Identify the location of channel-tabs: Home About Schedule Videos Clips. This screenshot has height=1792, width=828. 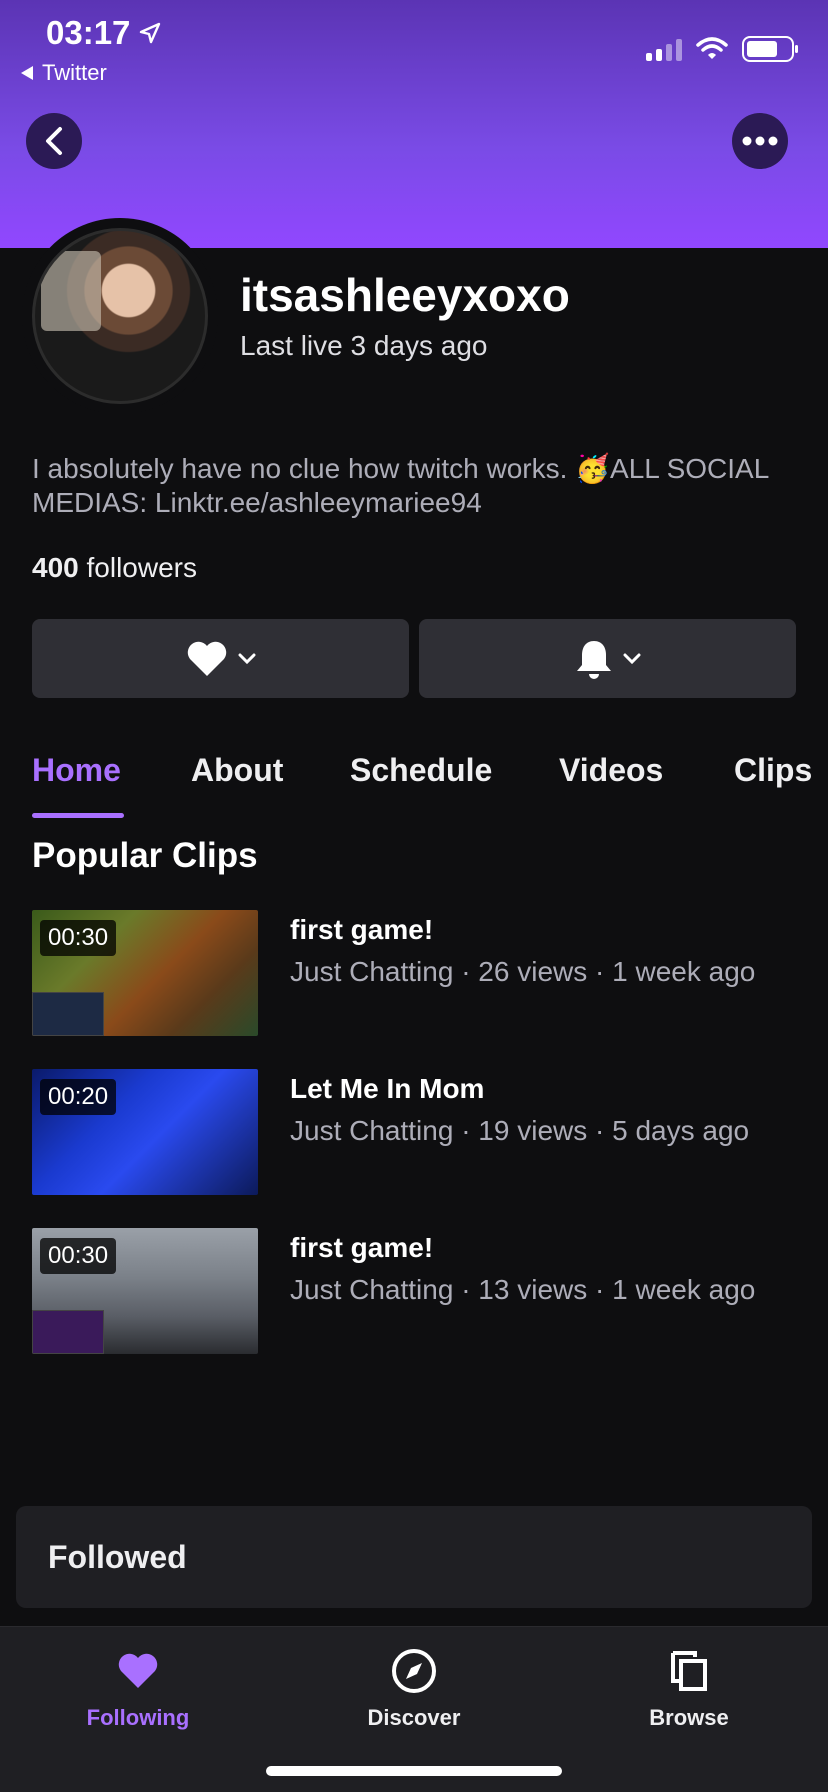
(414, 785).